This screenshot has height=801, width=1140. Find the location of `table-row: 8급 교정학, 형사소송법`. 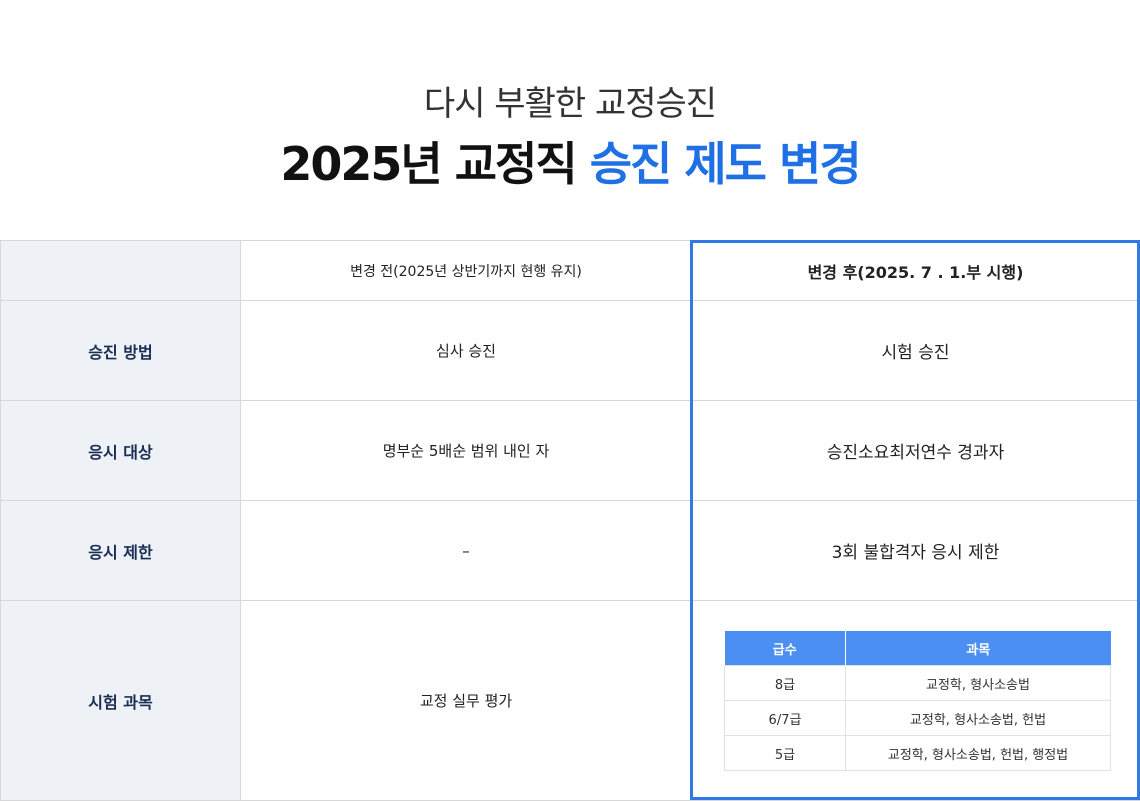

table-row: 8급 교정학, 형사소송법 is located at coordinates (917, 683).